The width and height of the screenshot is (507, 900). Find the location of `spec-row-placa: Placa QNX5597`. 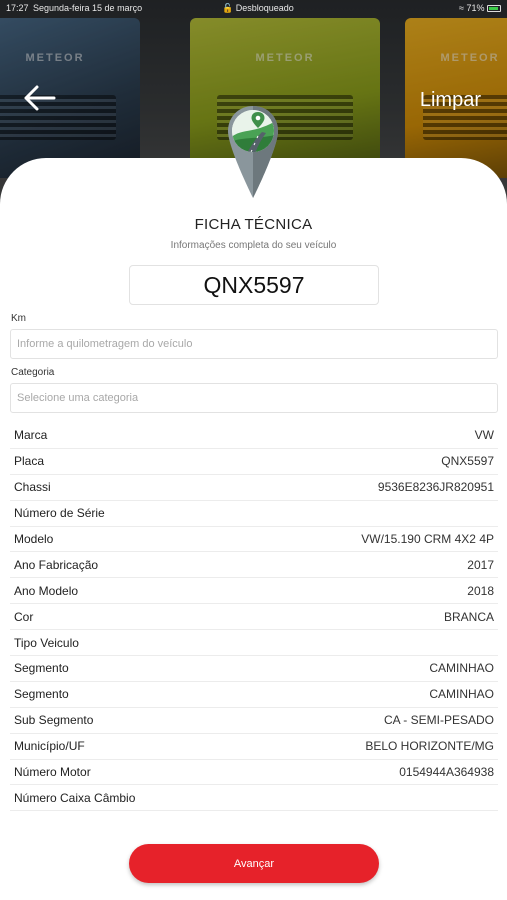

spec-row-placa: Placa QNX5597 is located at coordinates (254, 462).